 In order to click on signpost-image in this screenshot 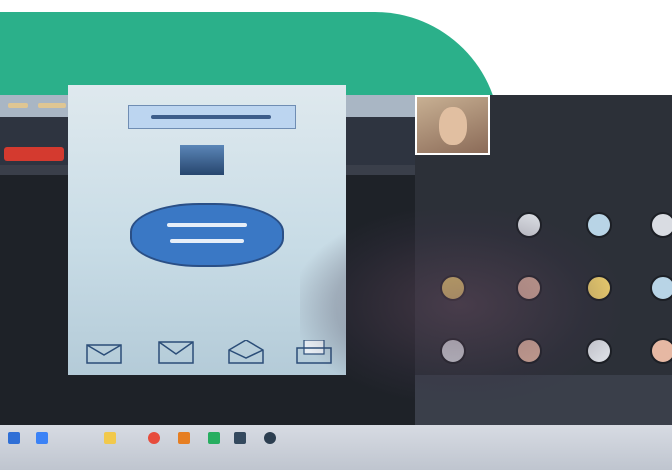, I will do `click(202, 160)`.